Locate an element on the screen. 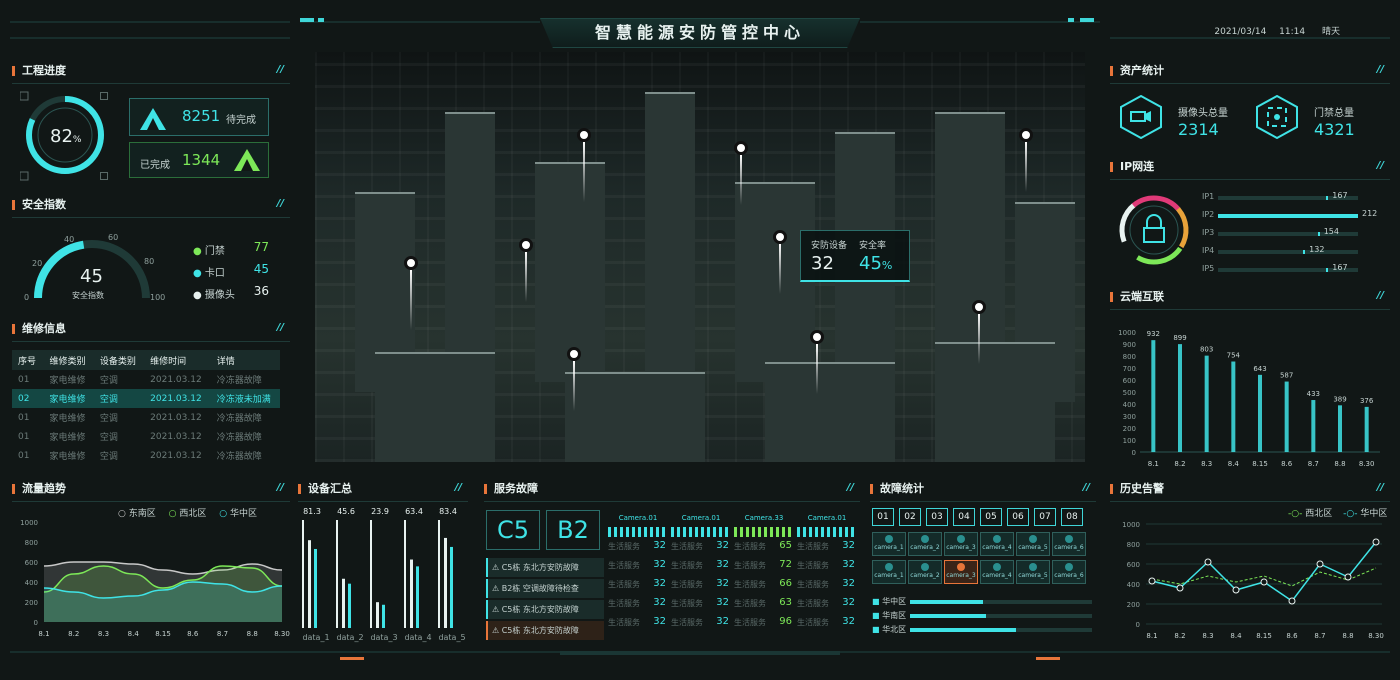  building-code-b2: B2 is located at coordinates (573, 530).